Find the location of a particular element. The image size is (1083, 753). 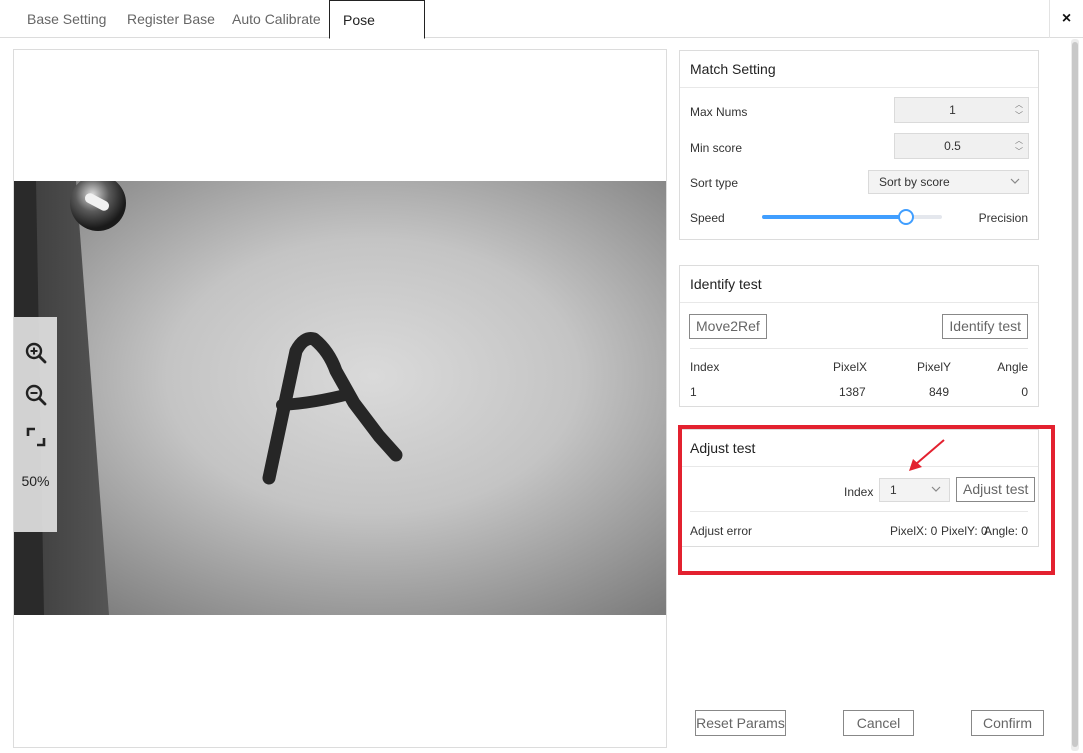

speed-precision-slider is located at coordinates (852, 217).